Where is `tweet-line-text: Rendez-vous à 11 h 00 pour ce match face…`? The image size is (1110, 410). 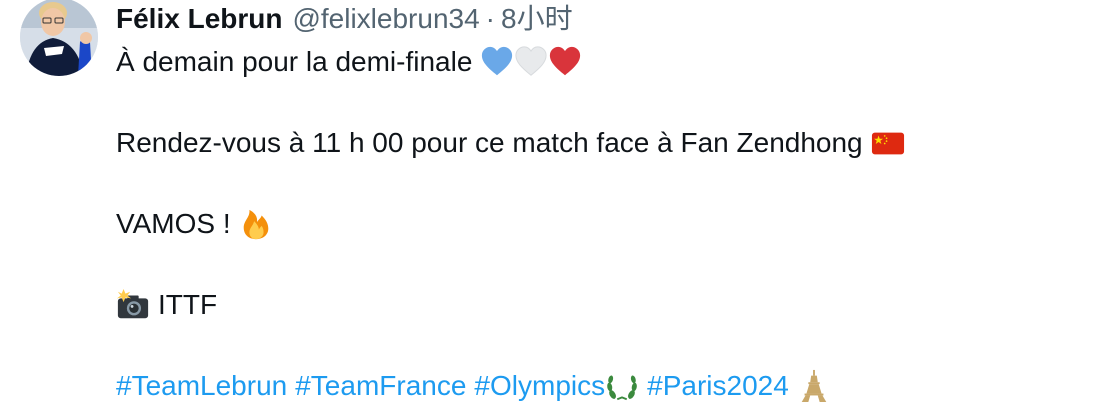
tweet-line-text: Rendez-vous à 11 h 00 pour ce match face… is located at coordinates (489, 142).